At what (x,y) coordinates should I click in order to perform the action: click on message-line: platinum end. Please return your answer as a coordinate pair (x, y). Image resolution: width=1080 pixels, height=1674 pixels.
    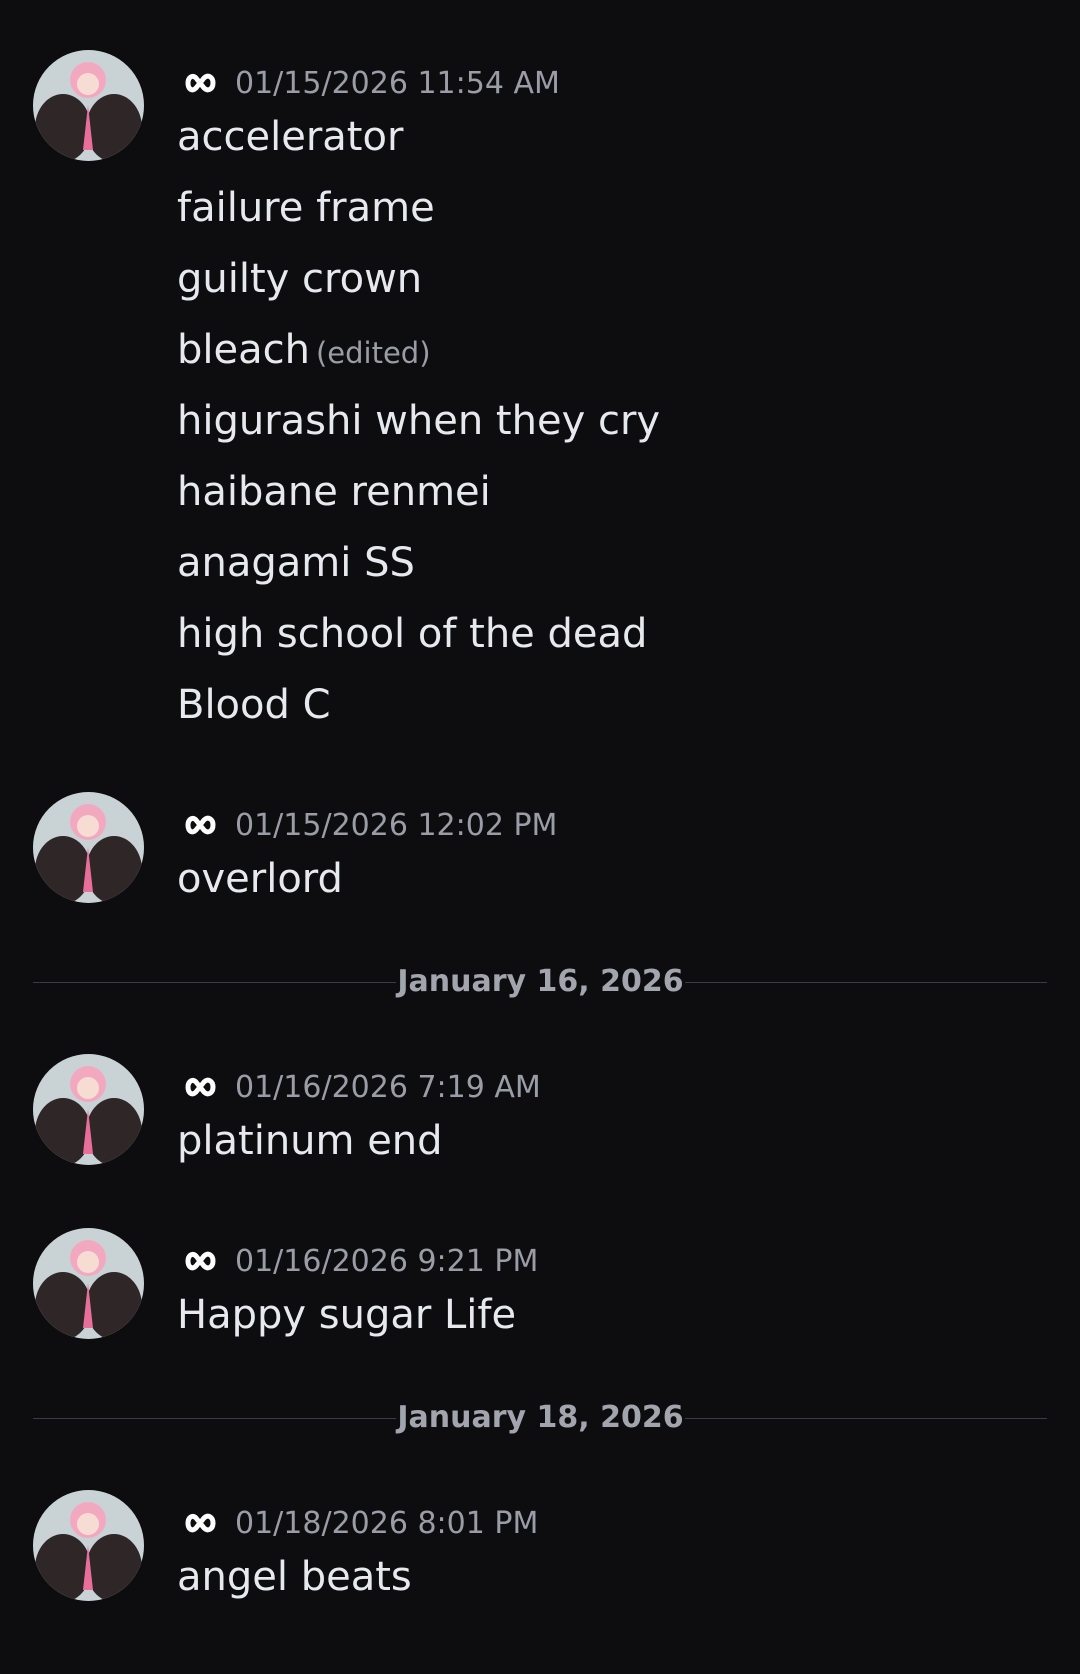
    Looking at the image, I should click on (310, 1141).